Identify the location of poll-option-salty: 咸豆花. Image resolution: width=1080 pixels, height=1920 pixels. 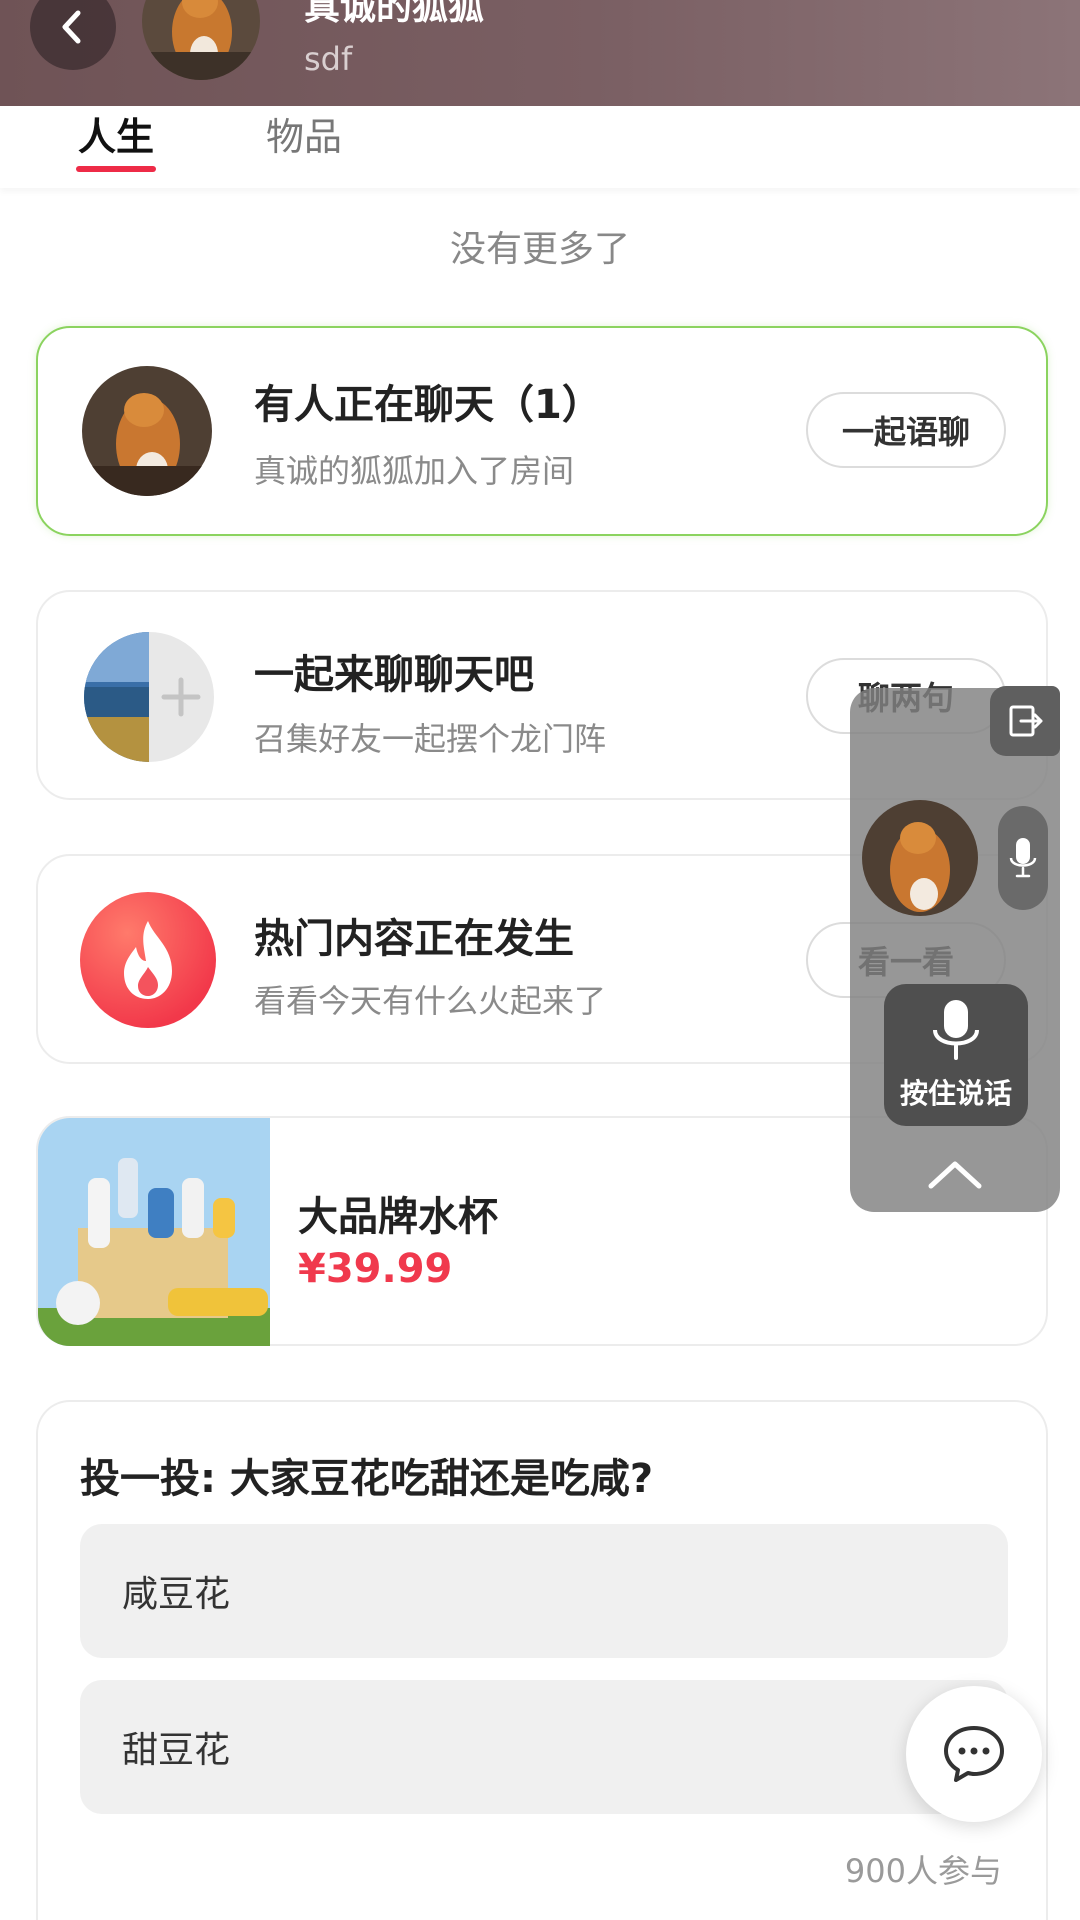
(544, 1591).